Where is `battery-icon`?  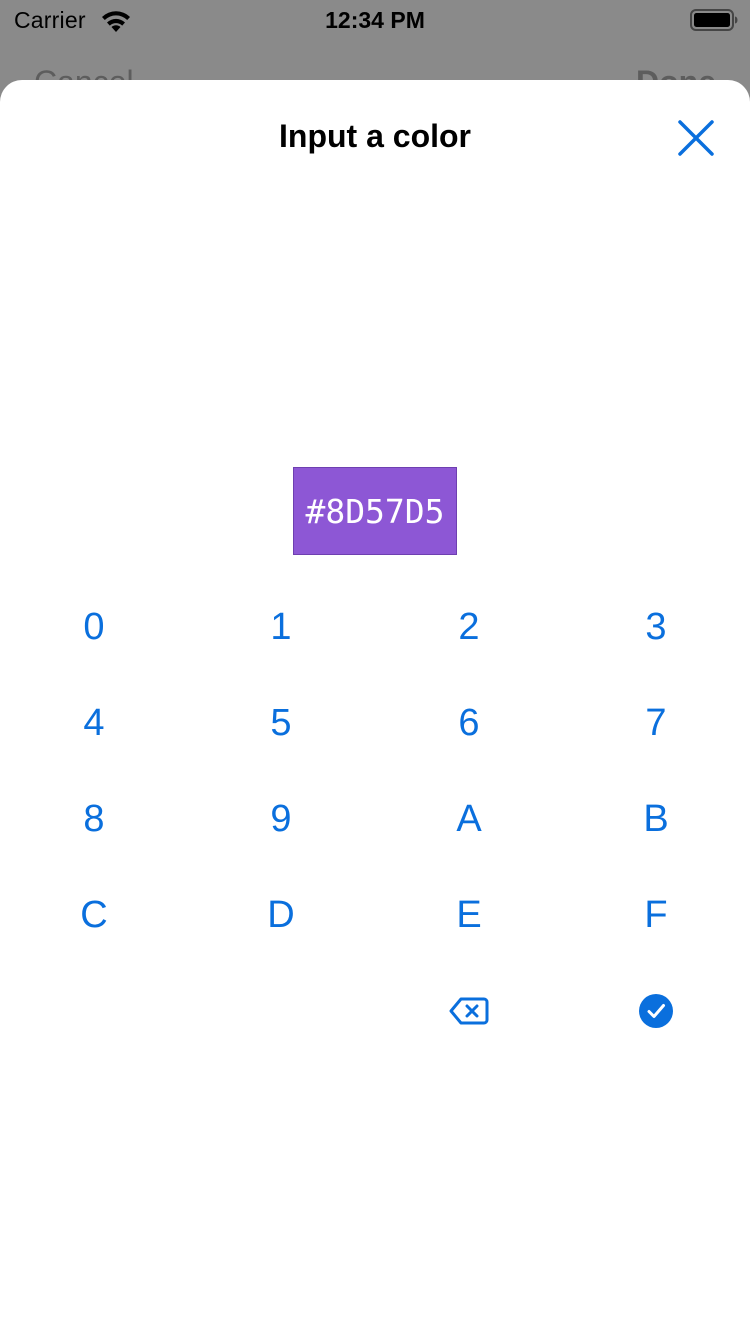 battery-icon is located at coordinates (714, 20).